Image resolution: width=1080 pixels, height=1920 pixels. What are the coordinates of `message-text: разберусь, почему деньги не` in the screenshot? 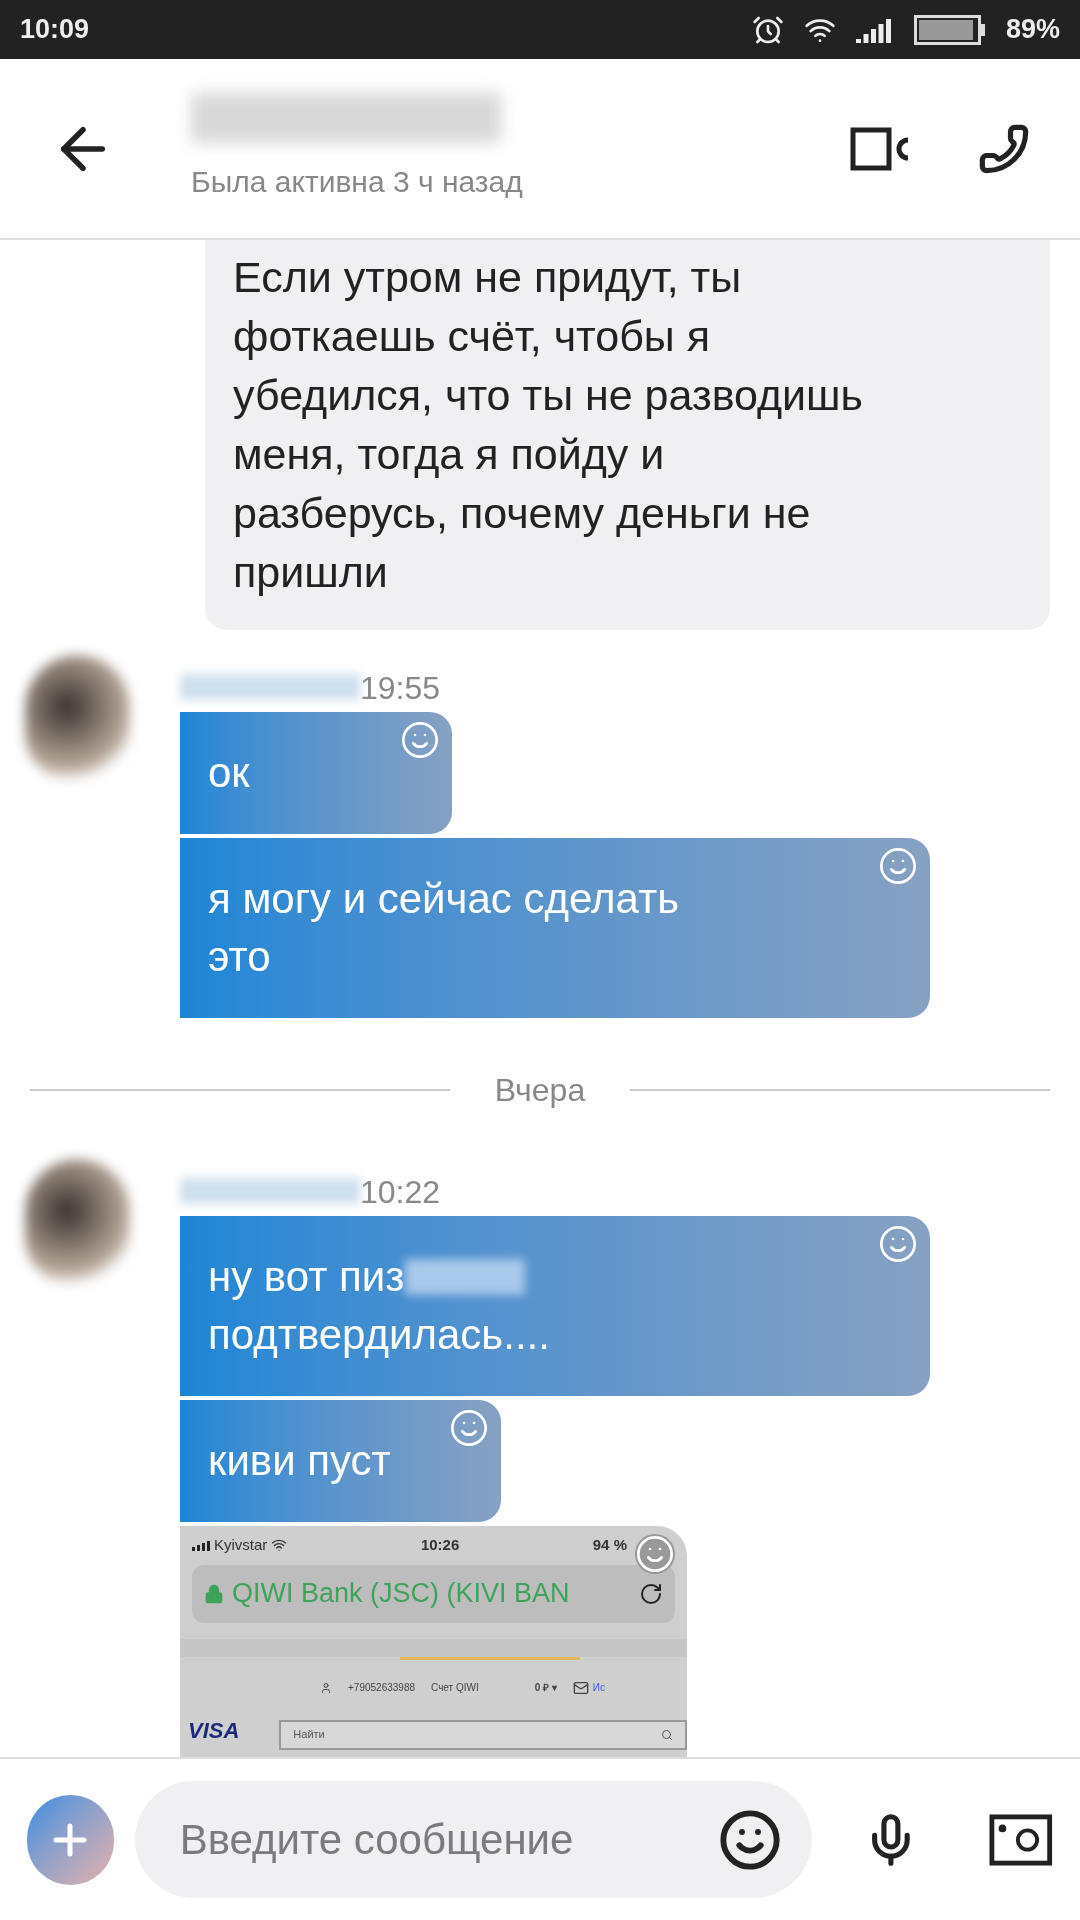 It's located at (522, 513).